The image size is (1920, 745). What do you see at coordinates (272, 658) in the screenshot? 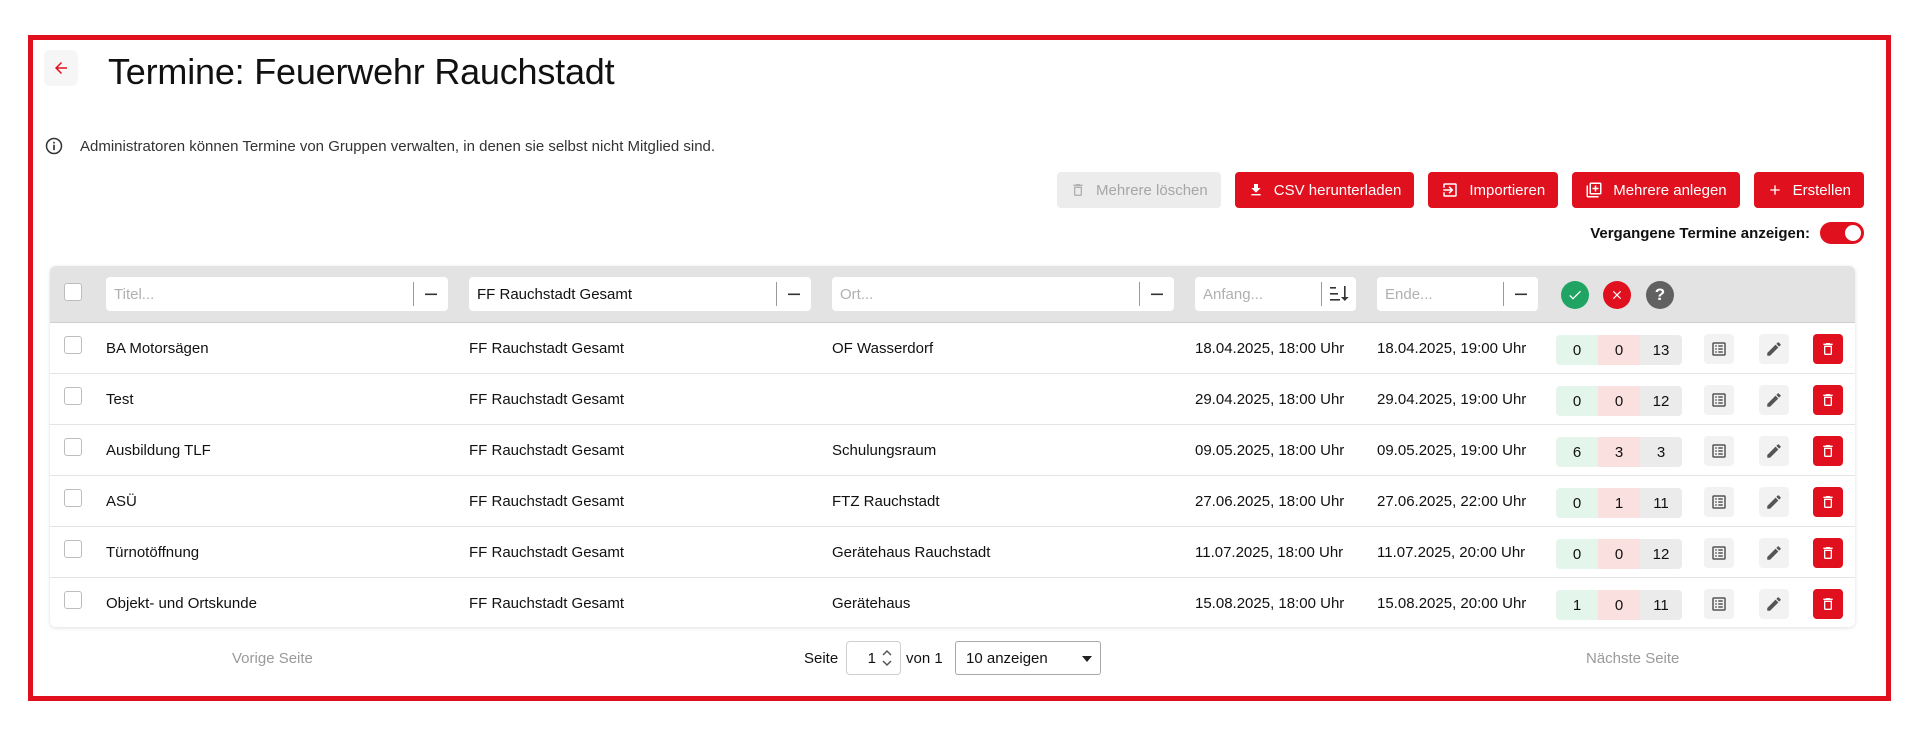
I see `prev-page-button: Vorige Seite` at bounding box center [272, 658].